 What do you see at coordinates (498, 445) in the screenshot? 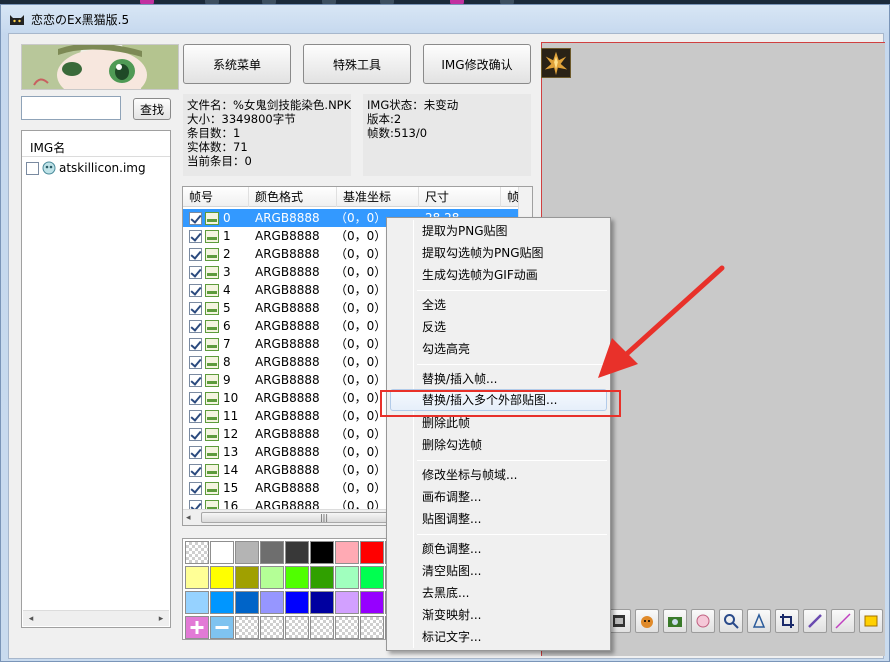
I see `menu-item-delete-checked: 删除勾选帧` at bounding box center [498, 445].